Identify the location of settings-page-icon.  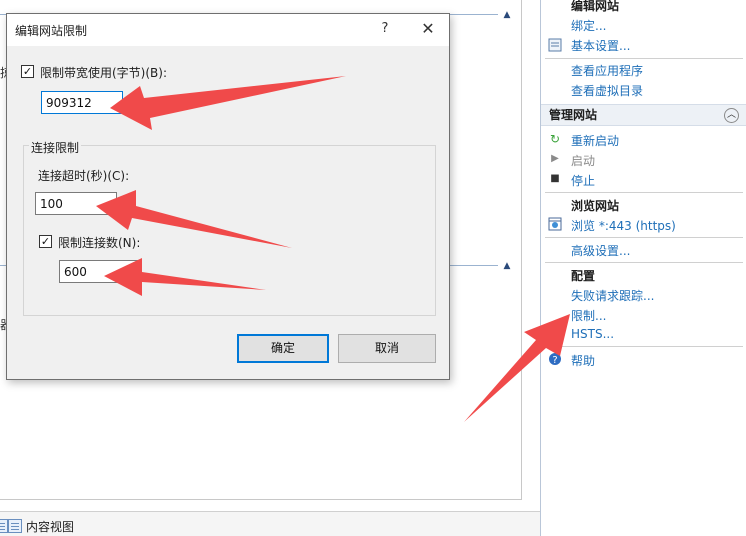
(555, 45).